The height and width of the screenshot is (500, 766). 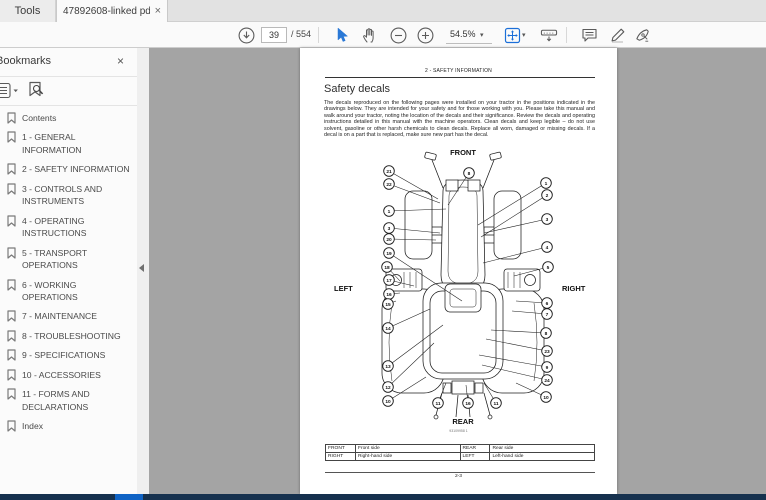 I want to click on bookmark-item: 4 - OPERATING INSTRUCTIONS, so click(x=68, y=227).